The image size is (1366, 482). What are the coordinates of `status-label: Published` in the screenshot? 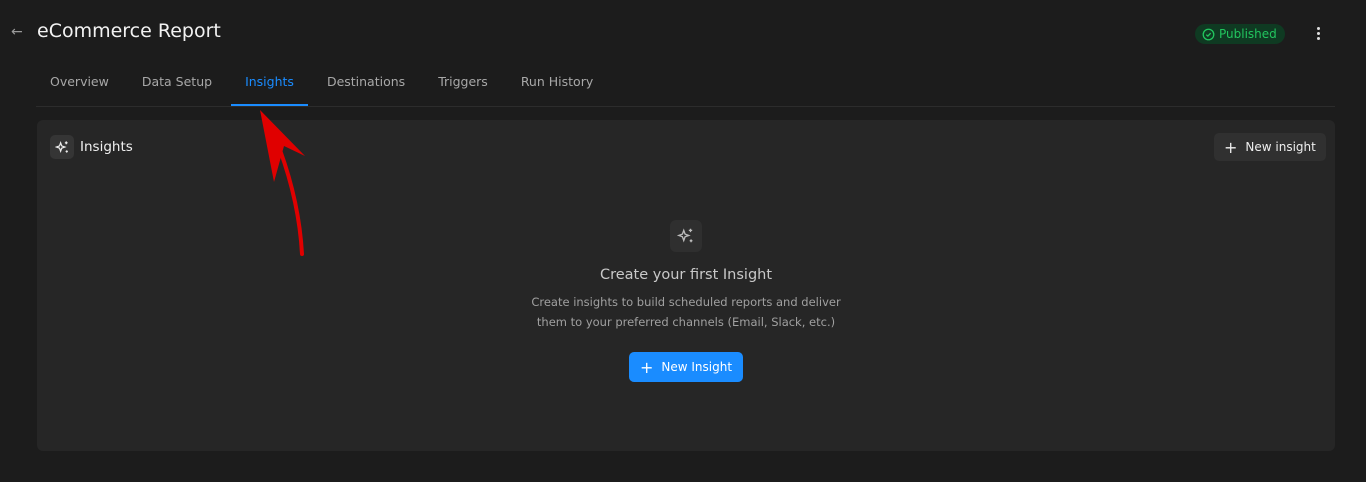 It's located at (1248, 34).